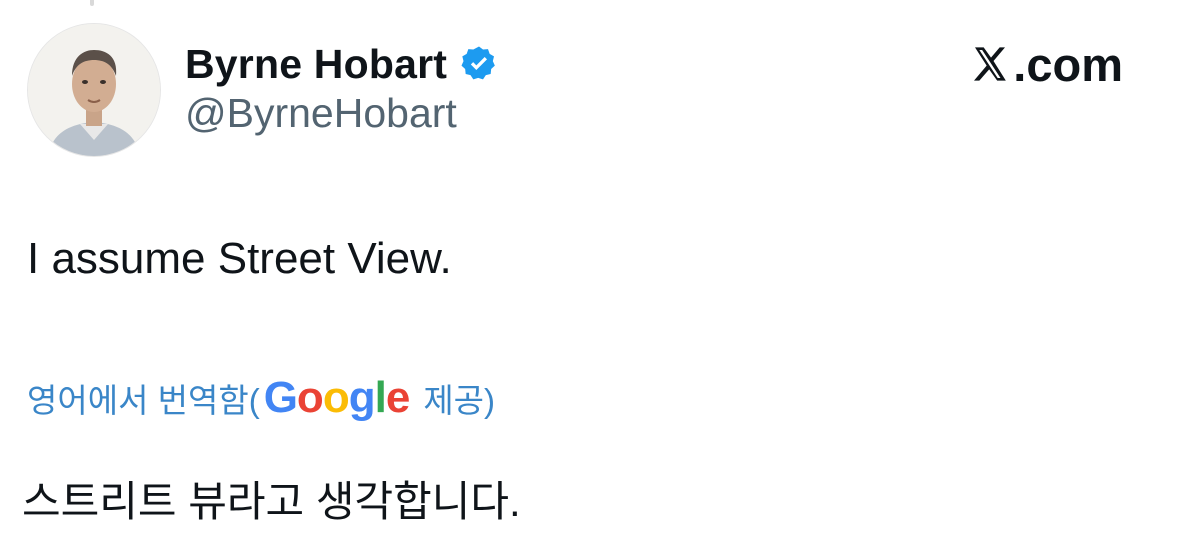 The image size is (1179, 556). I want to click on author-name-row: Byrne Hobart, so click(342, 64).